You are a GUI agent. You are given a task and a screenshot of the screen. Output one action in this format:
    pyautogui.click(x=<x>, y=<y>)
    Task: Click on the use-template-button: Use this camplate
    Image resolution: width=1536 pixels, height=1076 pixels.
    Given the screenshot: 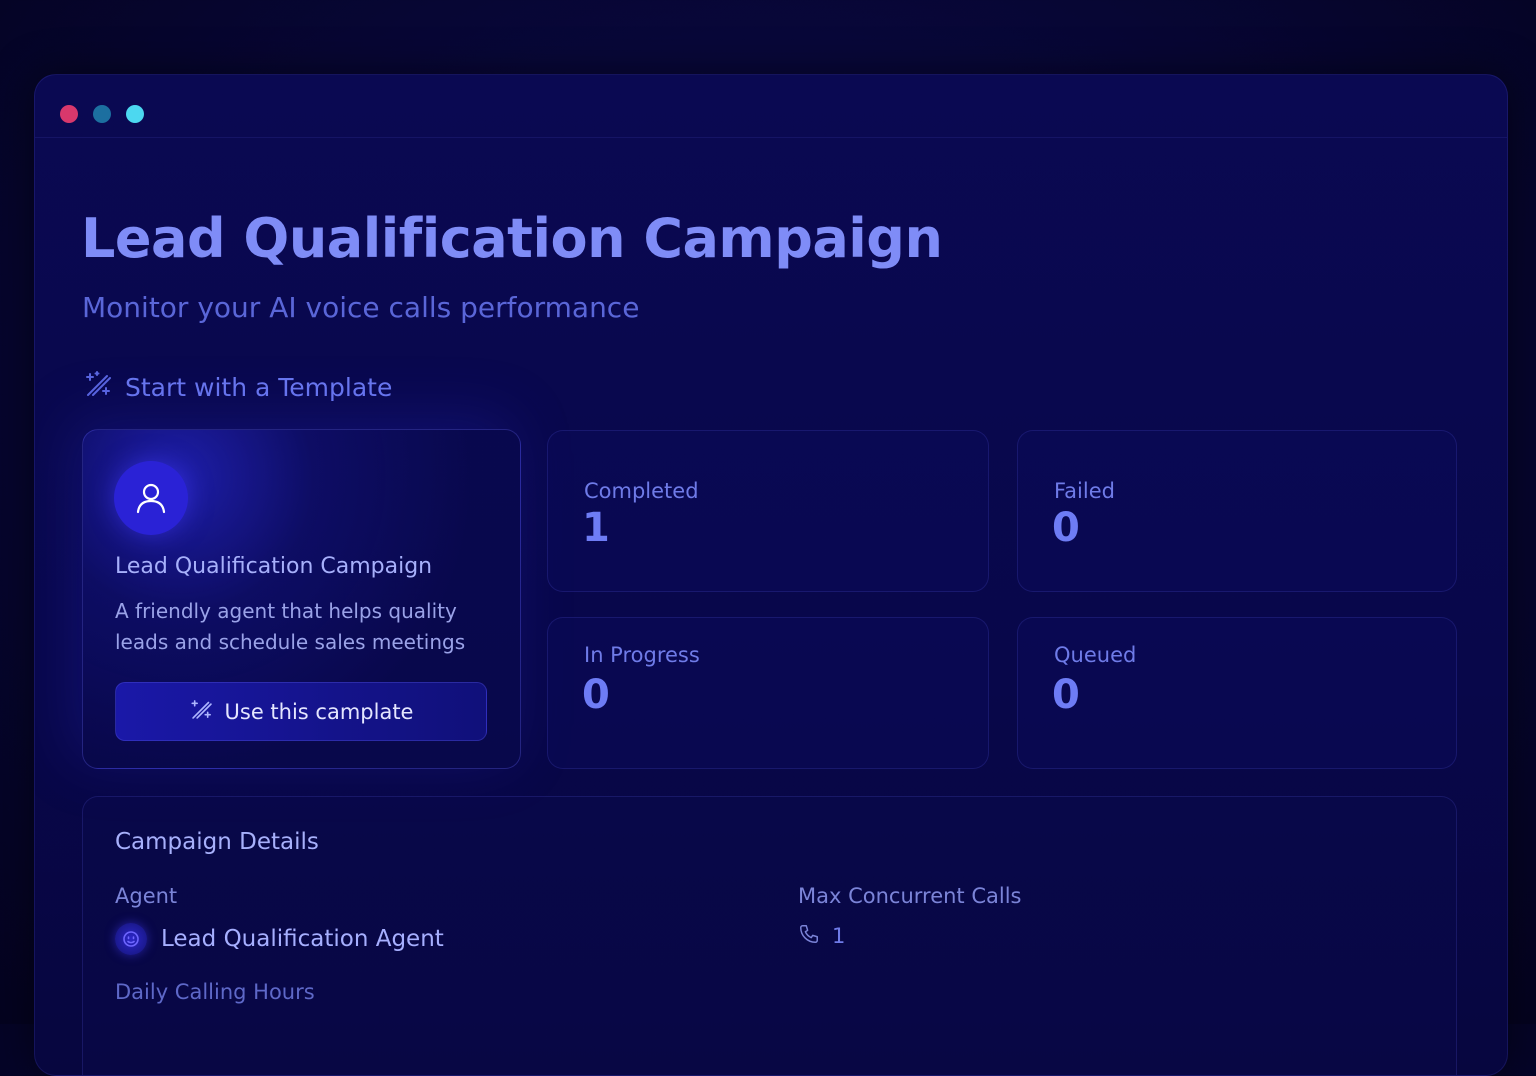 What is the action you would take?
    pyautogui.click(x=301, y=711)
    